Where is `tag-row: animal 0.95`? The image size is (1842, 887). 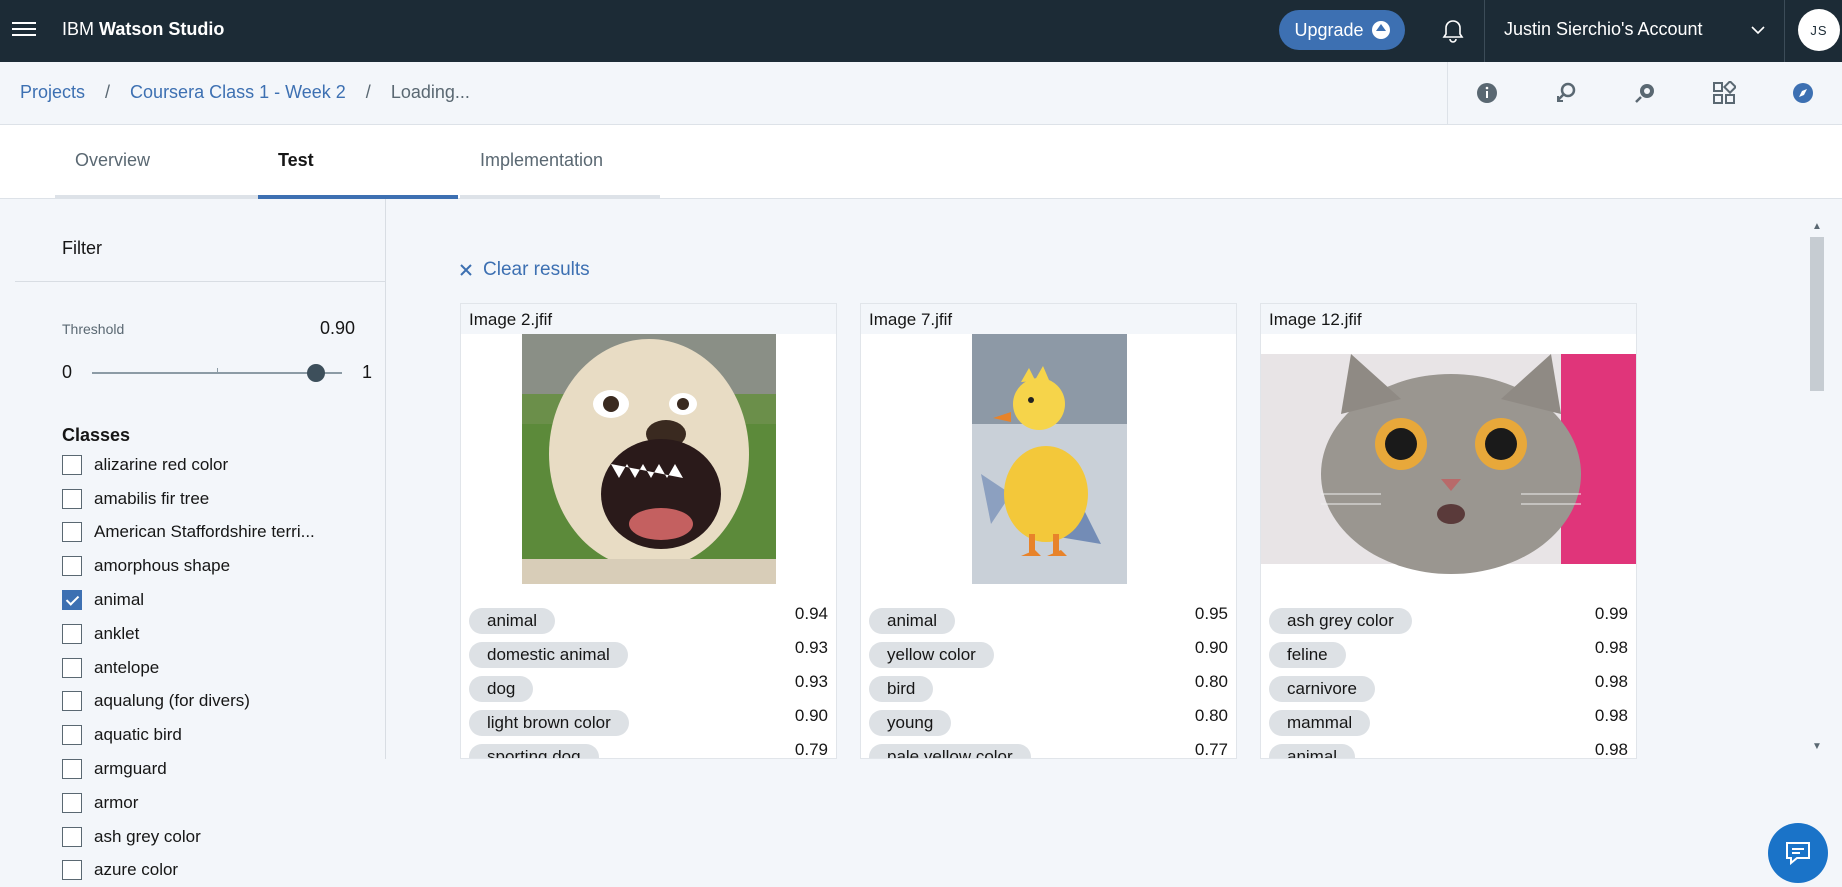 tag-row: animal 0.95 is located at coordinates (1048, 621).